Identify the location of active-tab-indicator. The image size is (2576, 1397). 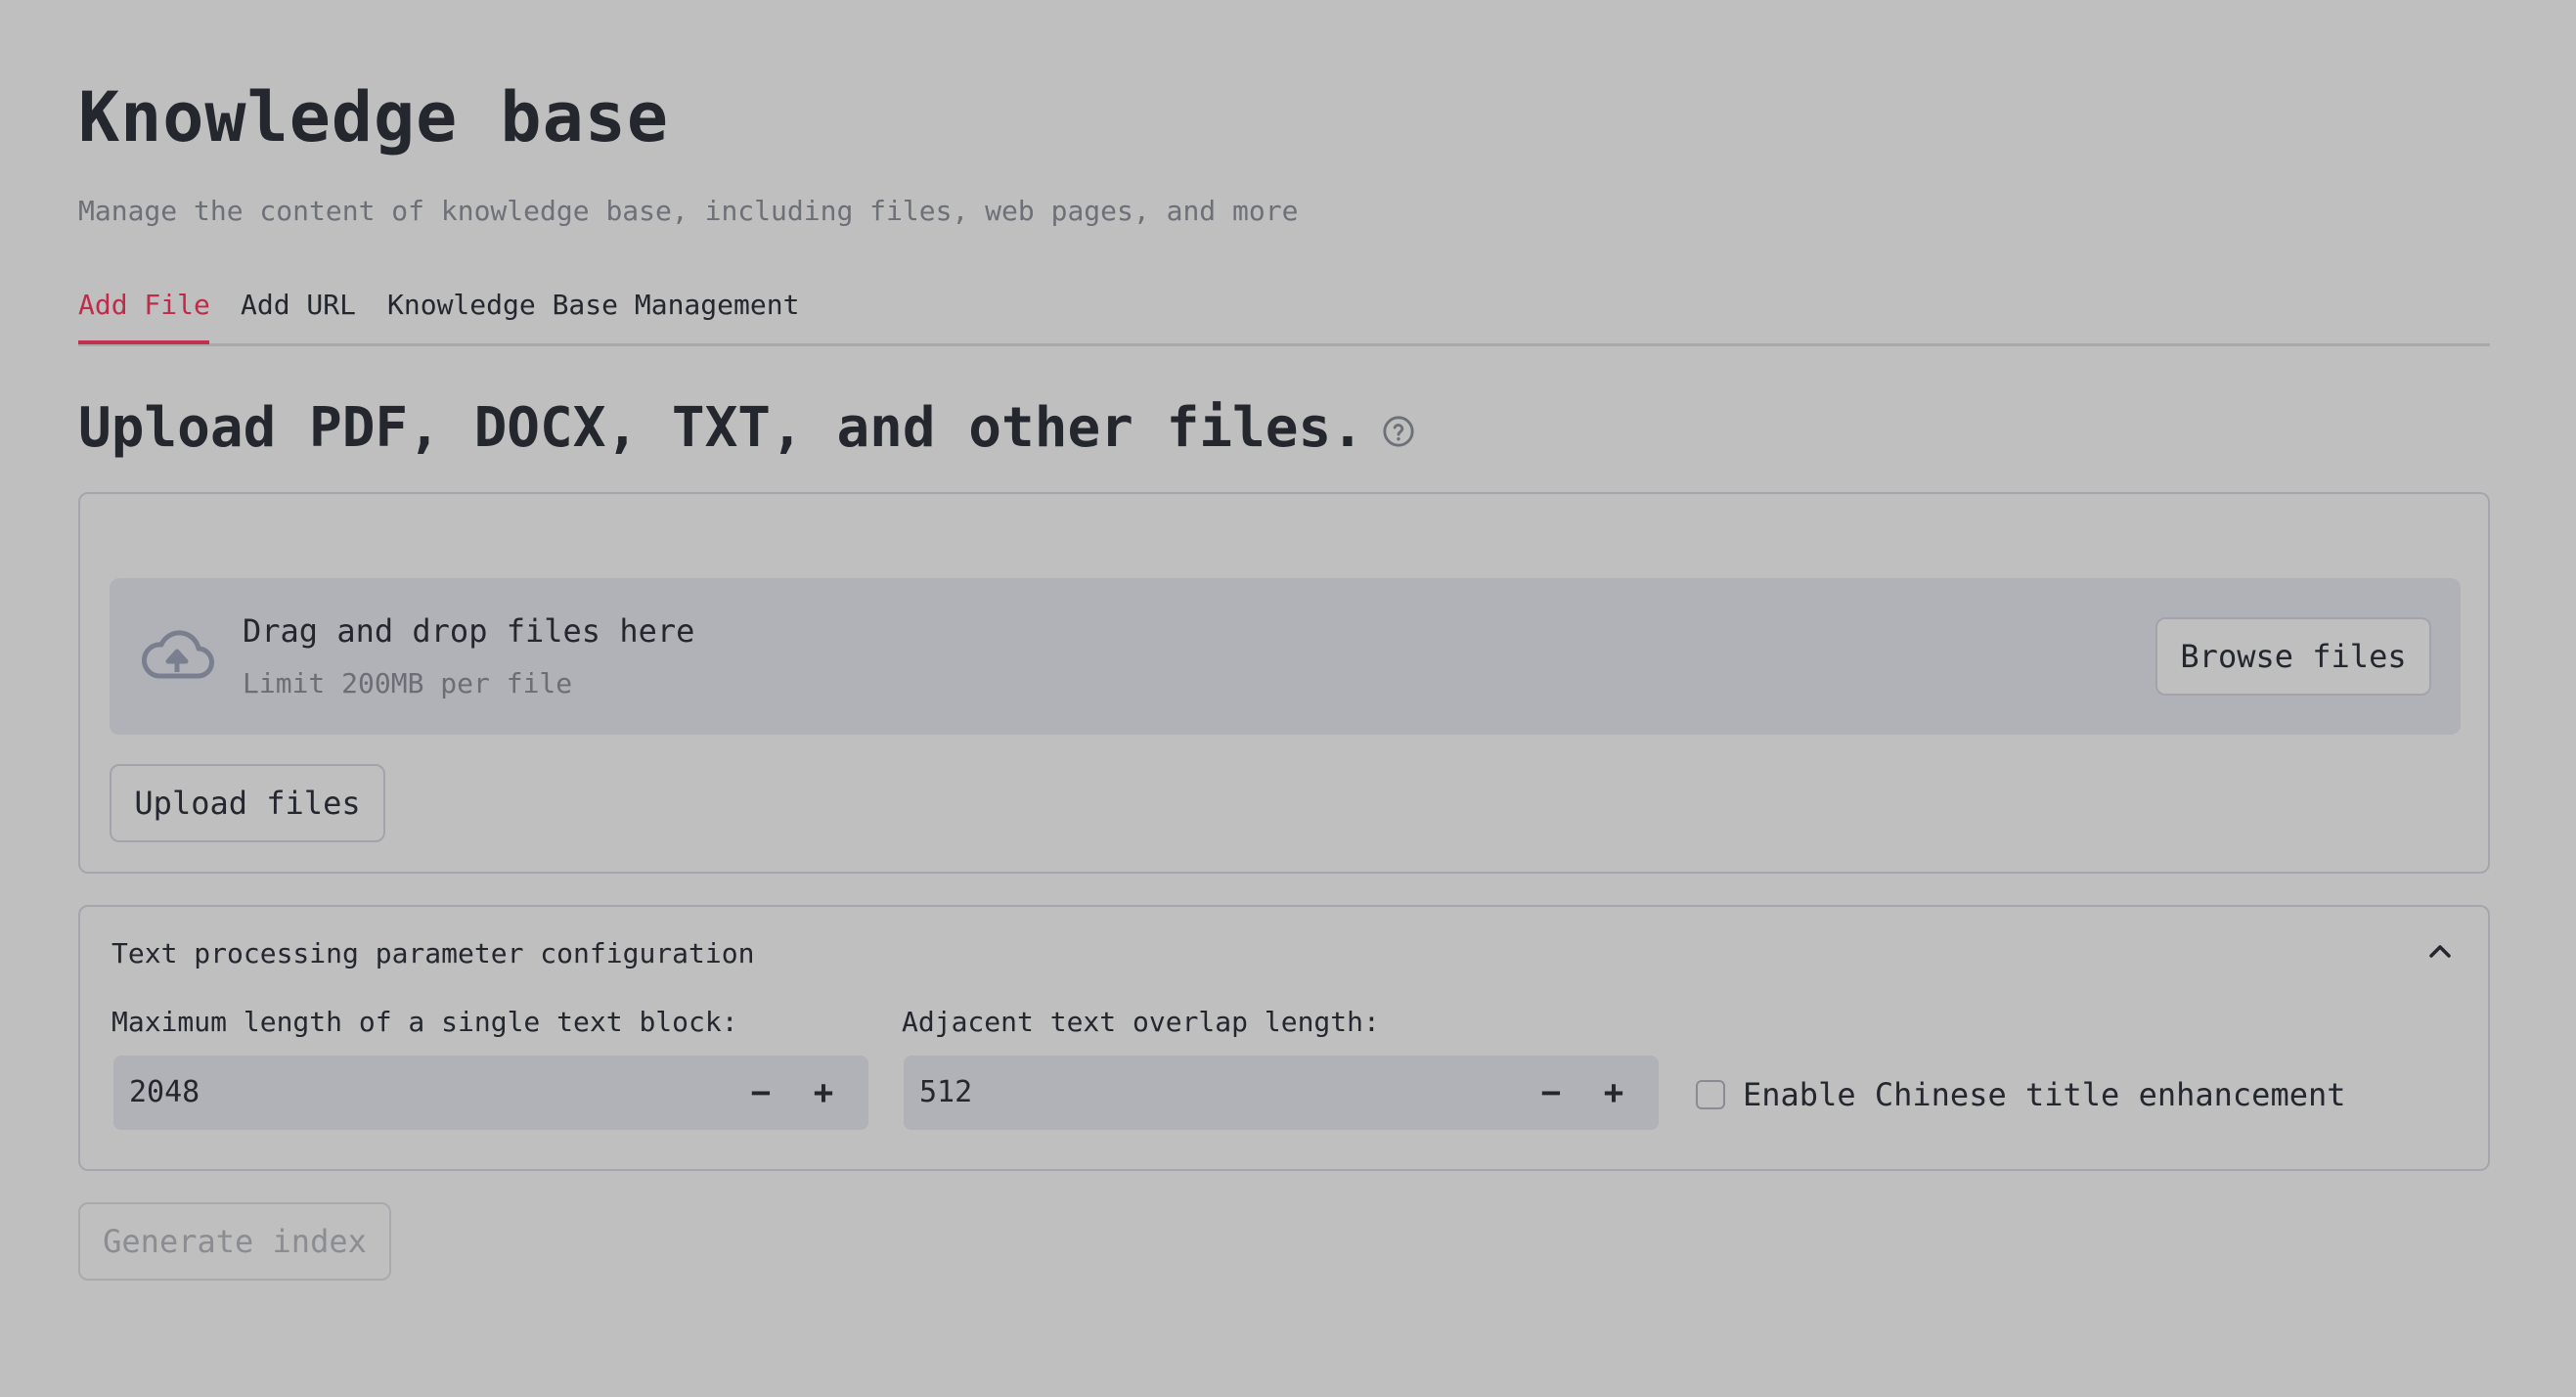
(144, 342).